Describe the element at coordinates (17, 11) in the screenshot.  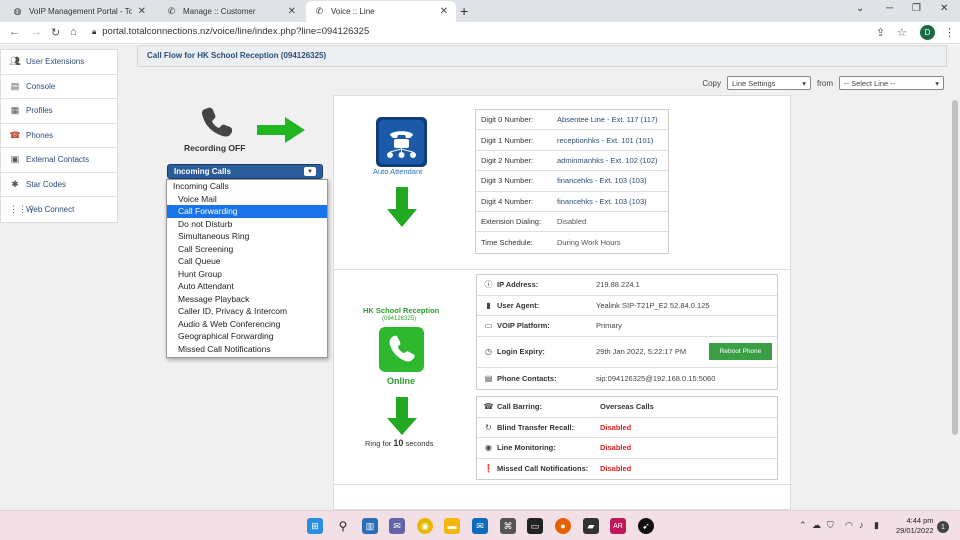
I see `globe-icon: ◍` at that location.